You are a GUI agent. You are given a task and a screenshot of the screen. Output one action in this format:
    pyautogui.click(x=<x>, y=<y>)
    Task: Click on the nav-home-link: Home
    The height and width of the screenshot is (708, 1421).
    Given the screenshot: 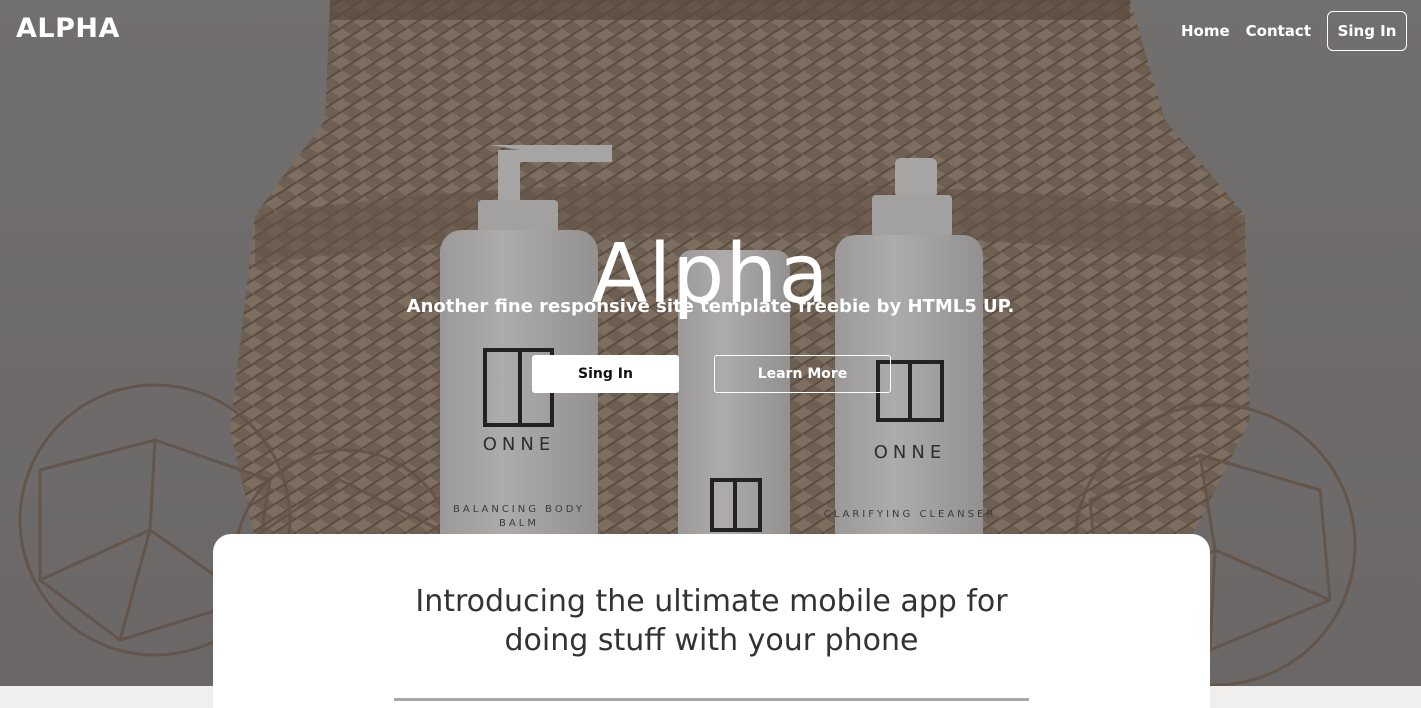 What is the action you would take?
    pyautogui.click(x=1205, y=31)
    